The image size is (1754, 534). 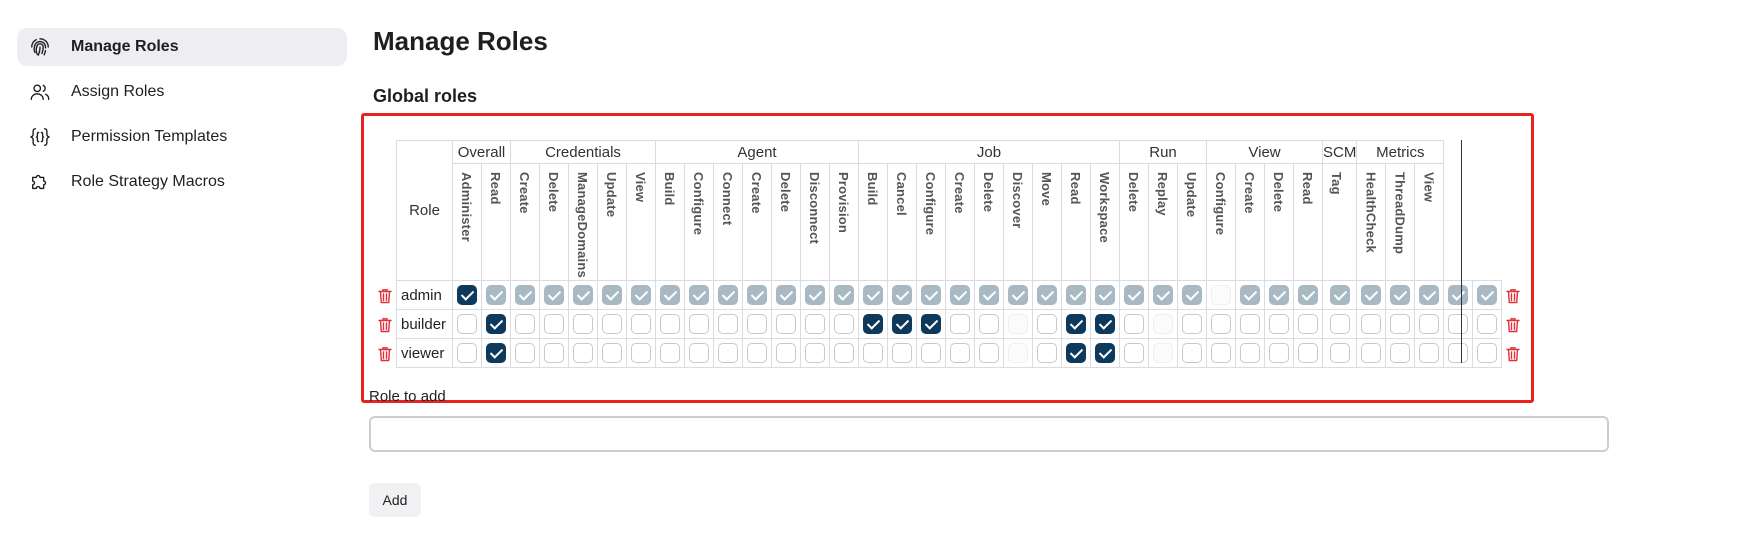 What do you see at coordinates (182, 92) in the screenshot?
I see `sidebar-item-assign-roles: Assign Roles` at bounding box center [182, 92].